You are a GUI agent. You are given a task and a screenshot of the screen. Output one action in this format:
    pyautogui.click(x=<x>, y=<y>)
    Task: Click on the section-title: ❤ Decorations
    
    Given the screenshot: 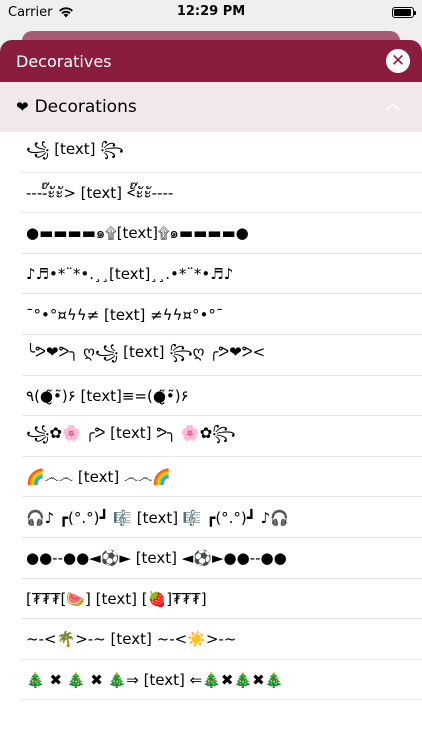 What is the action you would take?
    pyautogui.click(x=76, y=107)
    